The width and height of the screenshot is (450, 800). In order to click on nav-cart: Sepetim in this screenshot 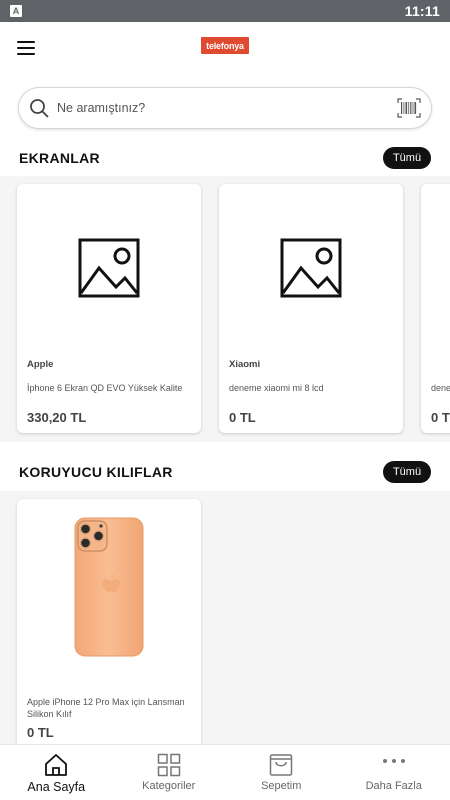, I will do `click(281, 772)`.